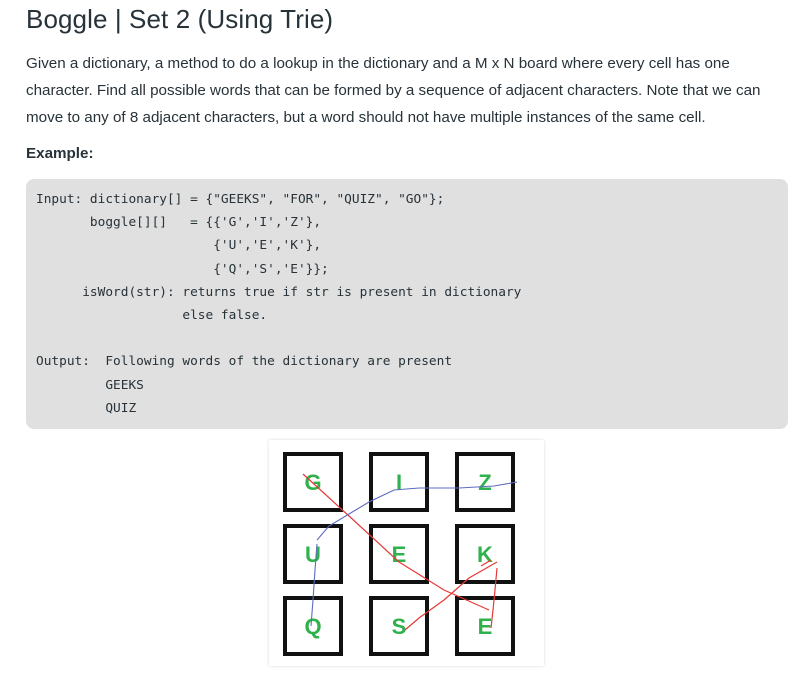  I want to click on code-line-boggle-row-2: {'U','E','K'},, so click(179, 246).